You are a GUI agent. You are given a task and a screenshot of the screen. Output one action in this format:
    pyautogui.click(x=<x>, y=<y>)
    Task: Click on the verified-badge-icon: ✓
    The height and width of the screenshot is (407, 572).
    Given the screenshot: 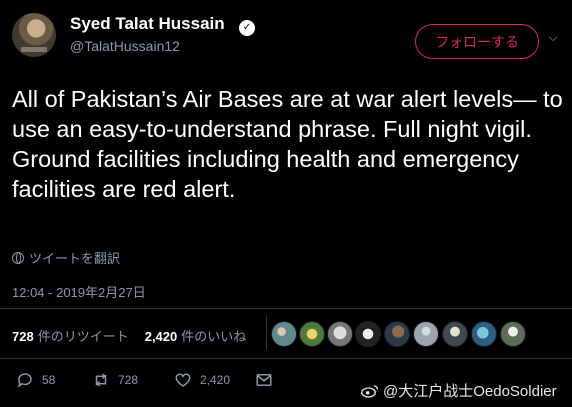 What is the action you would take?
    pyautogui.click(x=247, y=28)
    